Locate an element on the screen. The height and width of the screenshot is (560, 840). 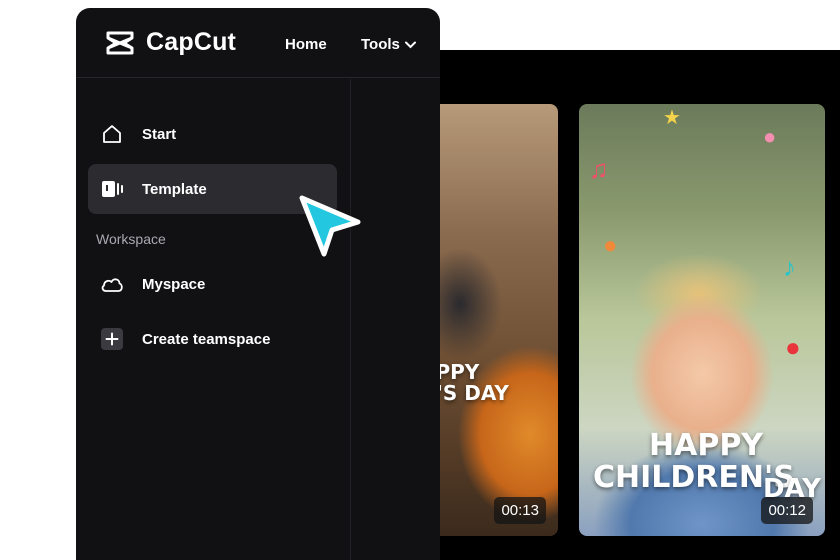
template-title: HAPPY CHILDREN'S DAY is located at coordinates (707, 466).